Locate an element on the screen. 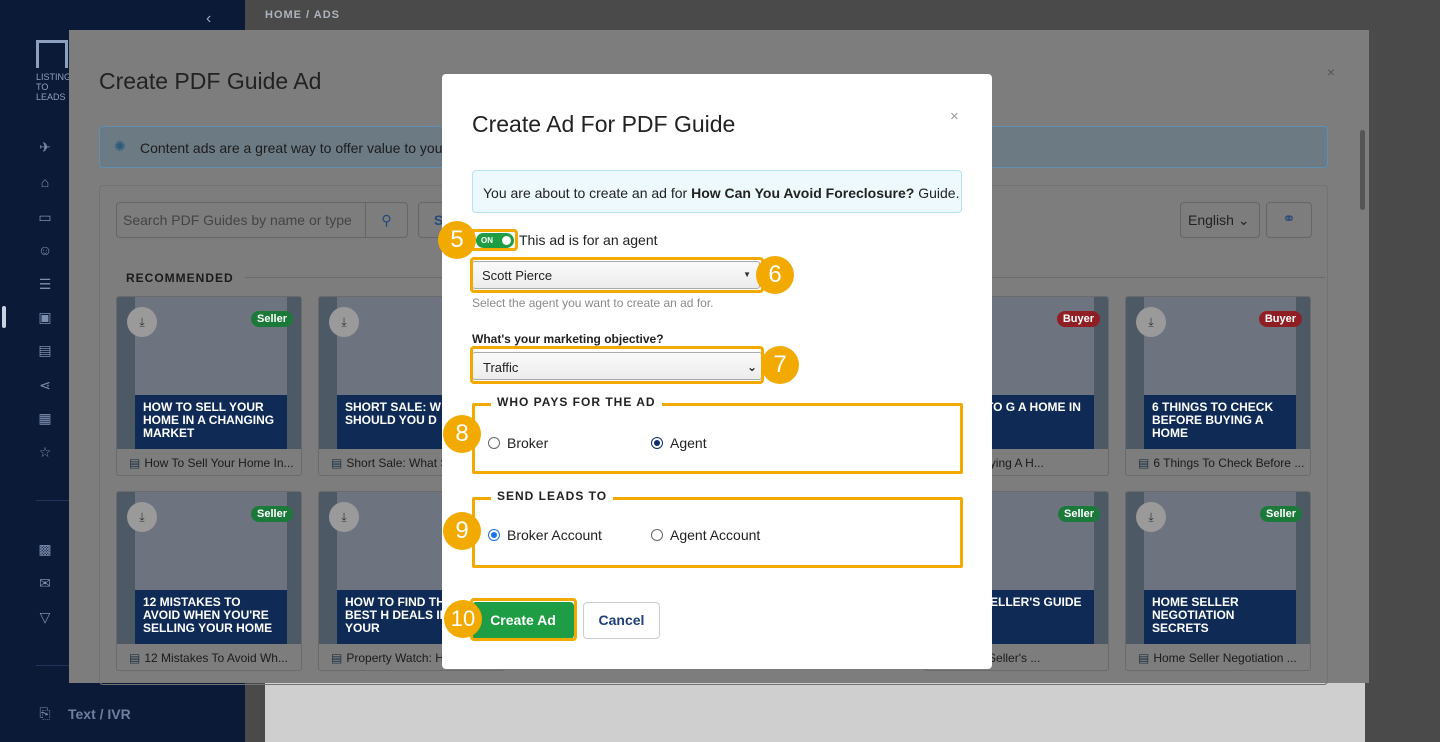  search-icon: ⚲ is located at coordinates (386, 220).